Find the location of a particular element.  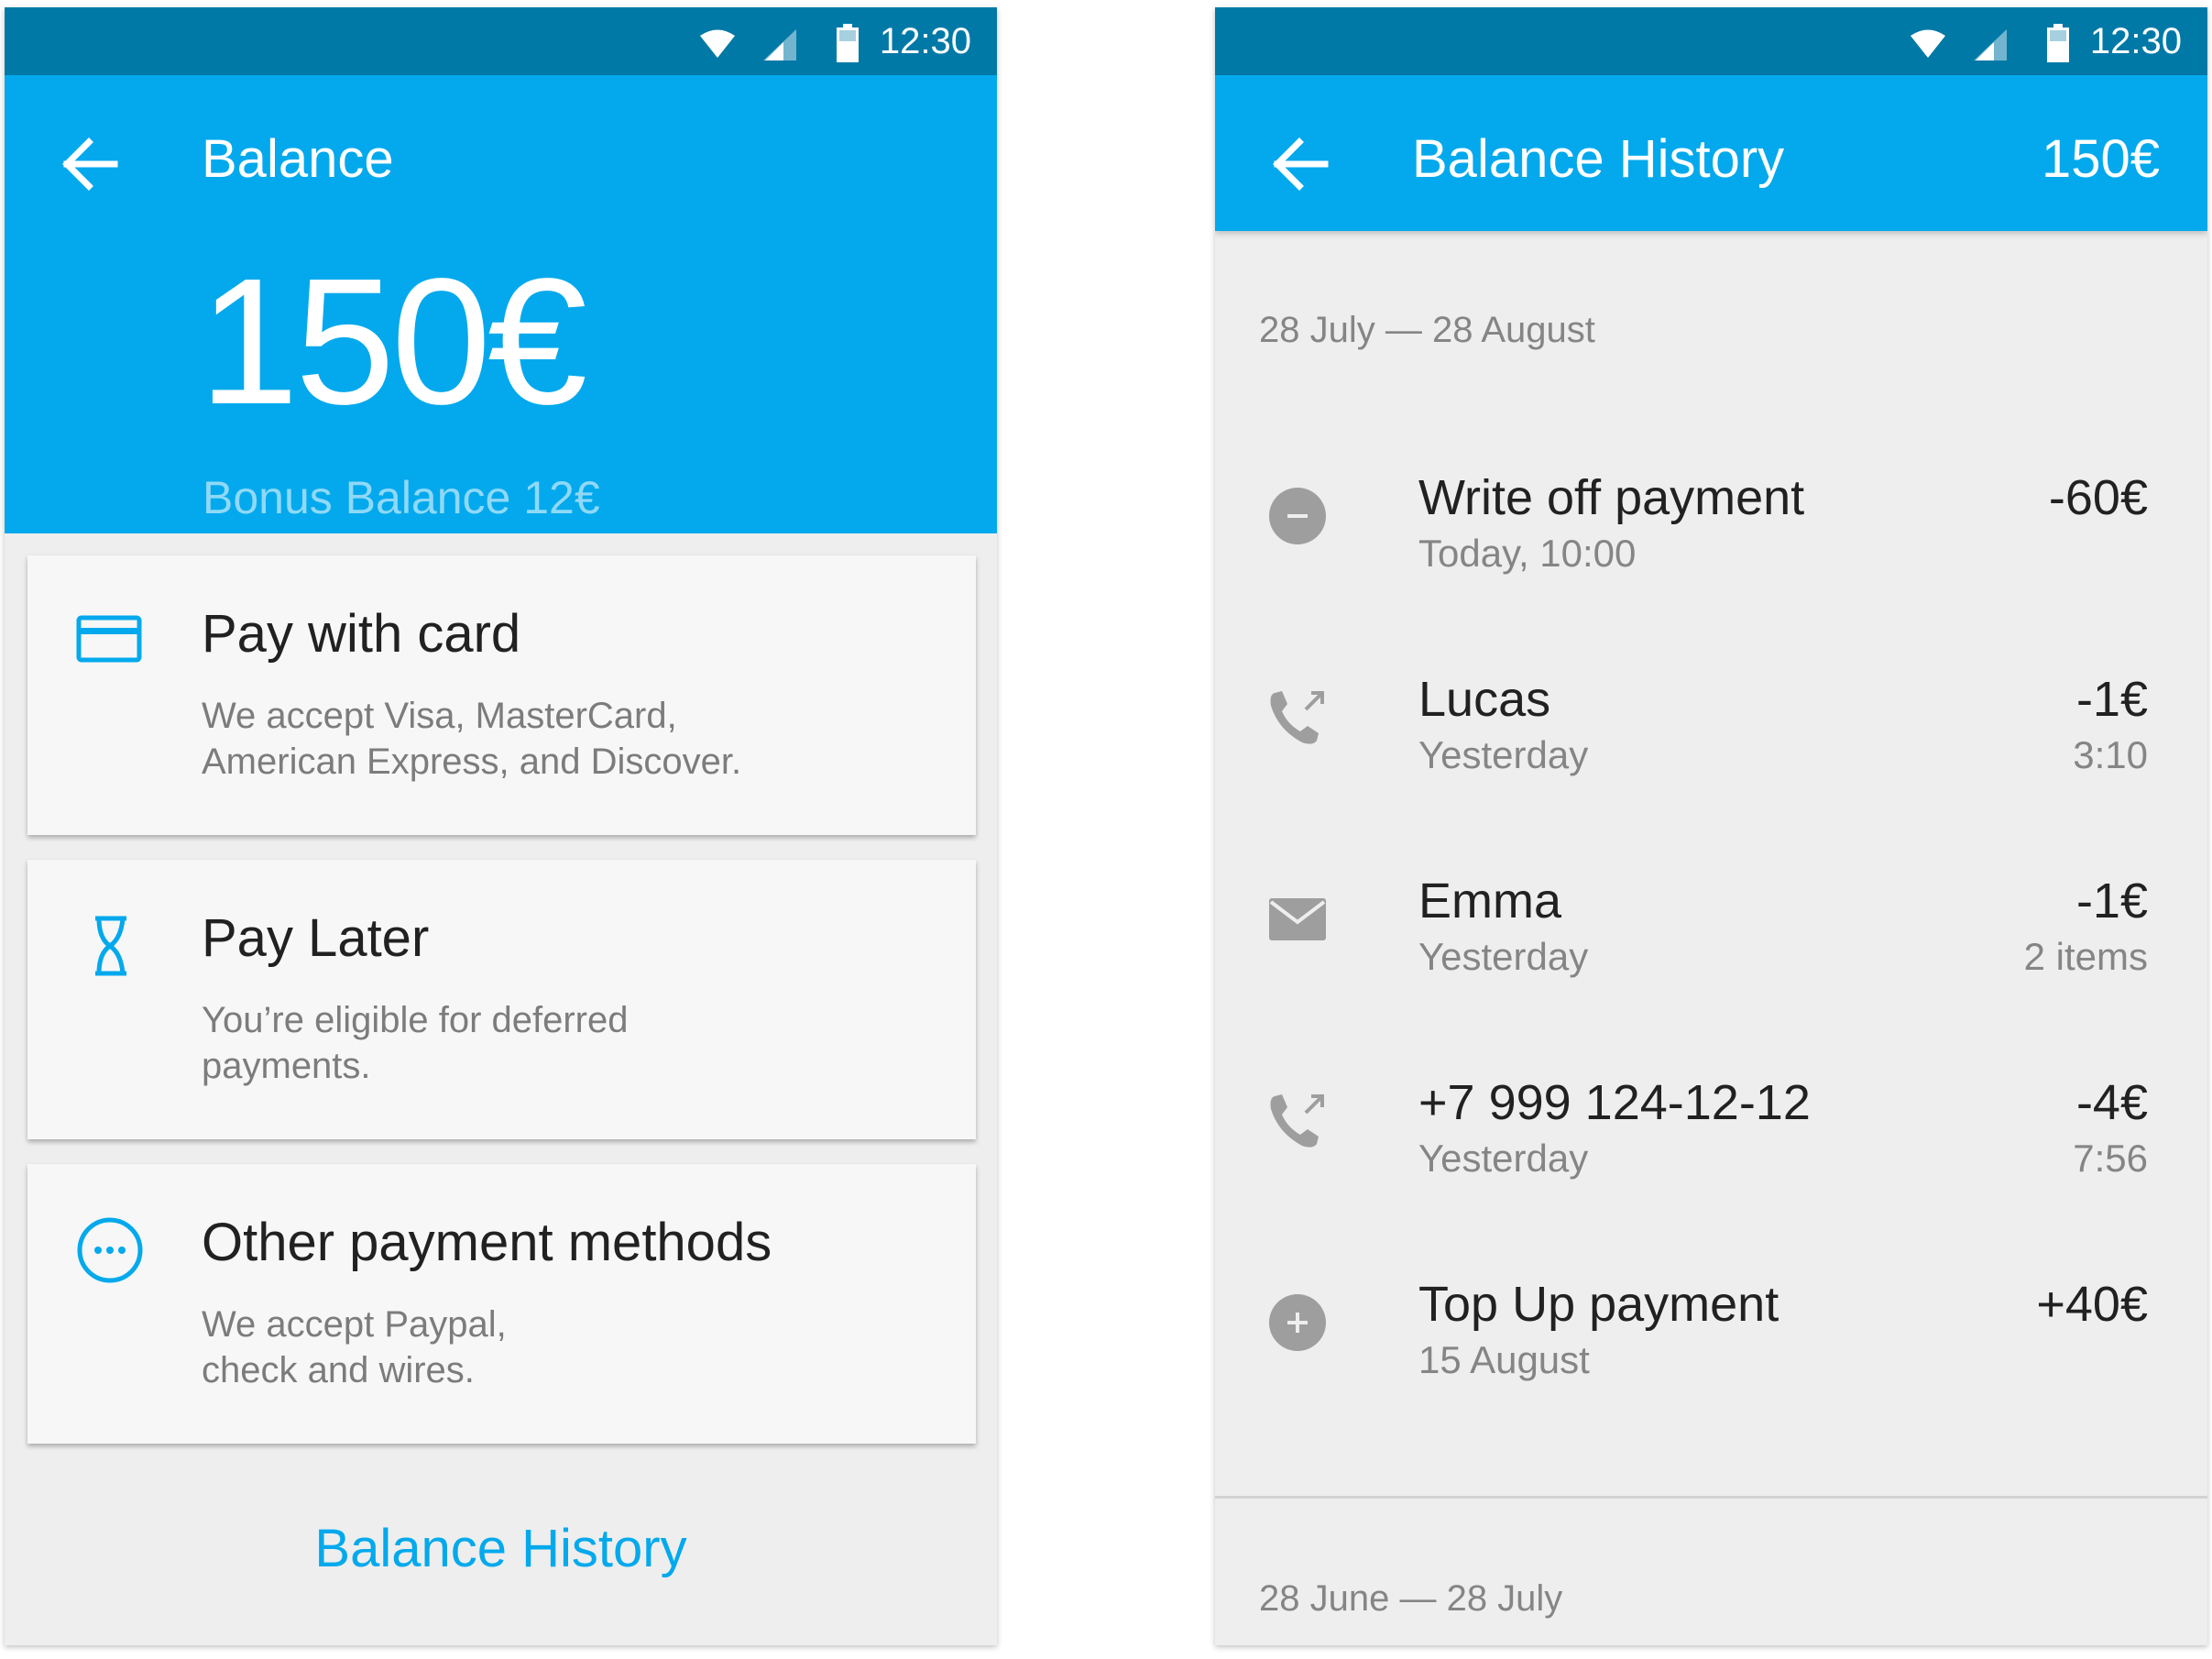

credit-card-icon is located at coordinates (109, 639).